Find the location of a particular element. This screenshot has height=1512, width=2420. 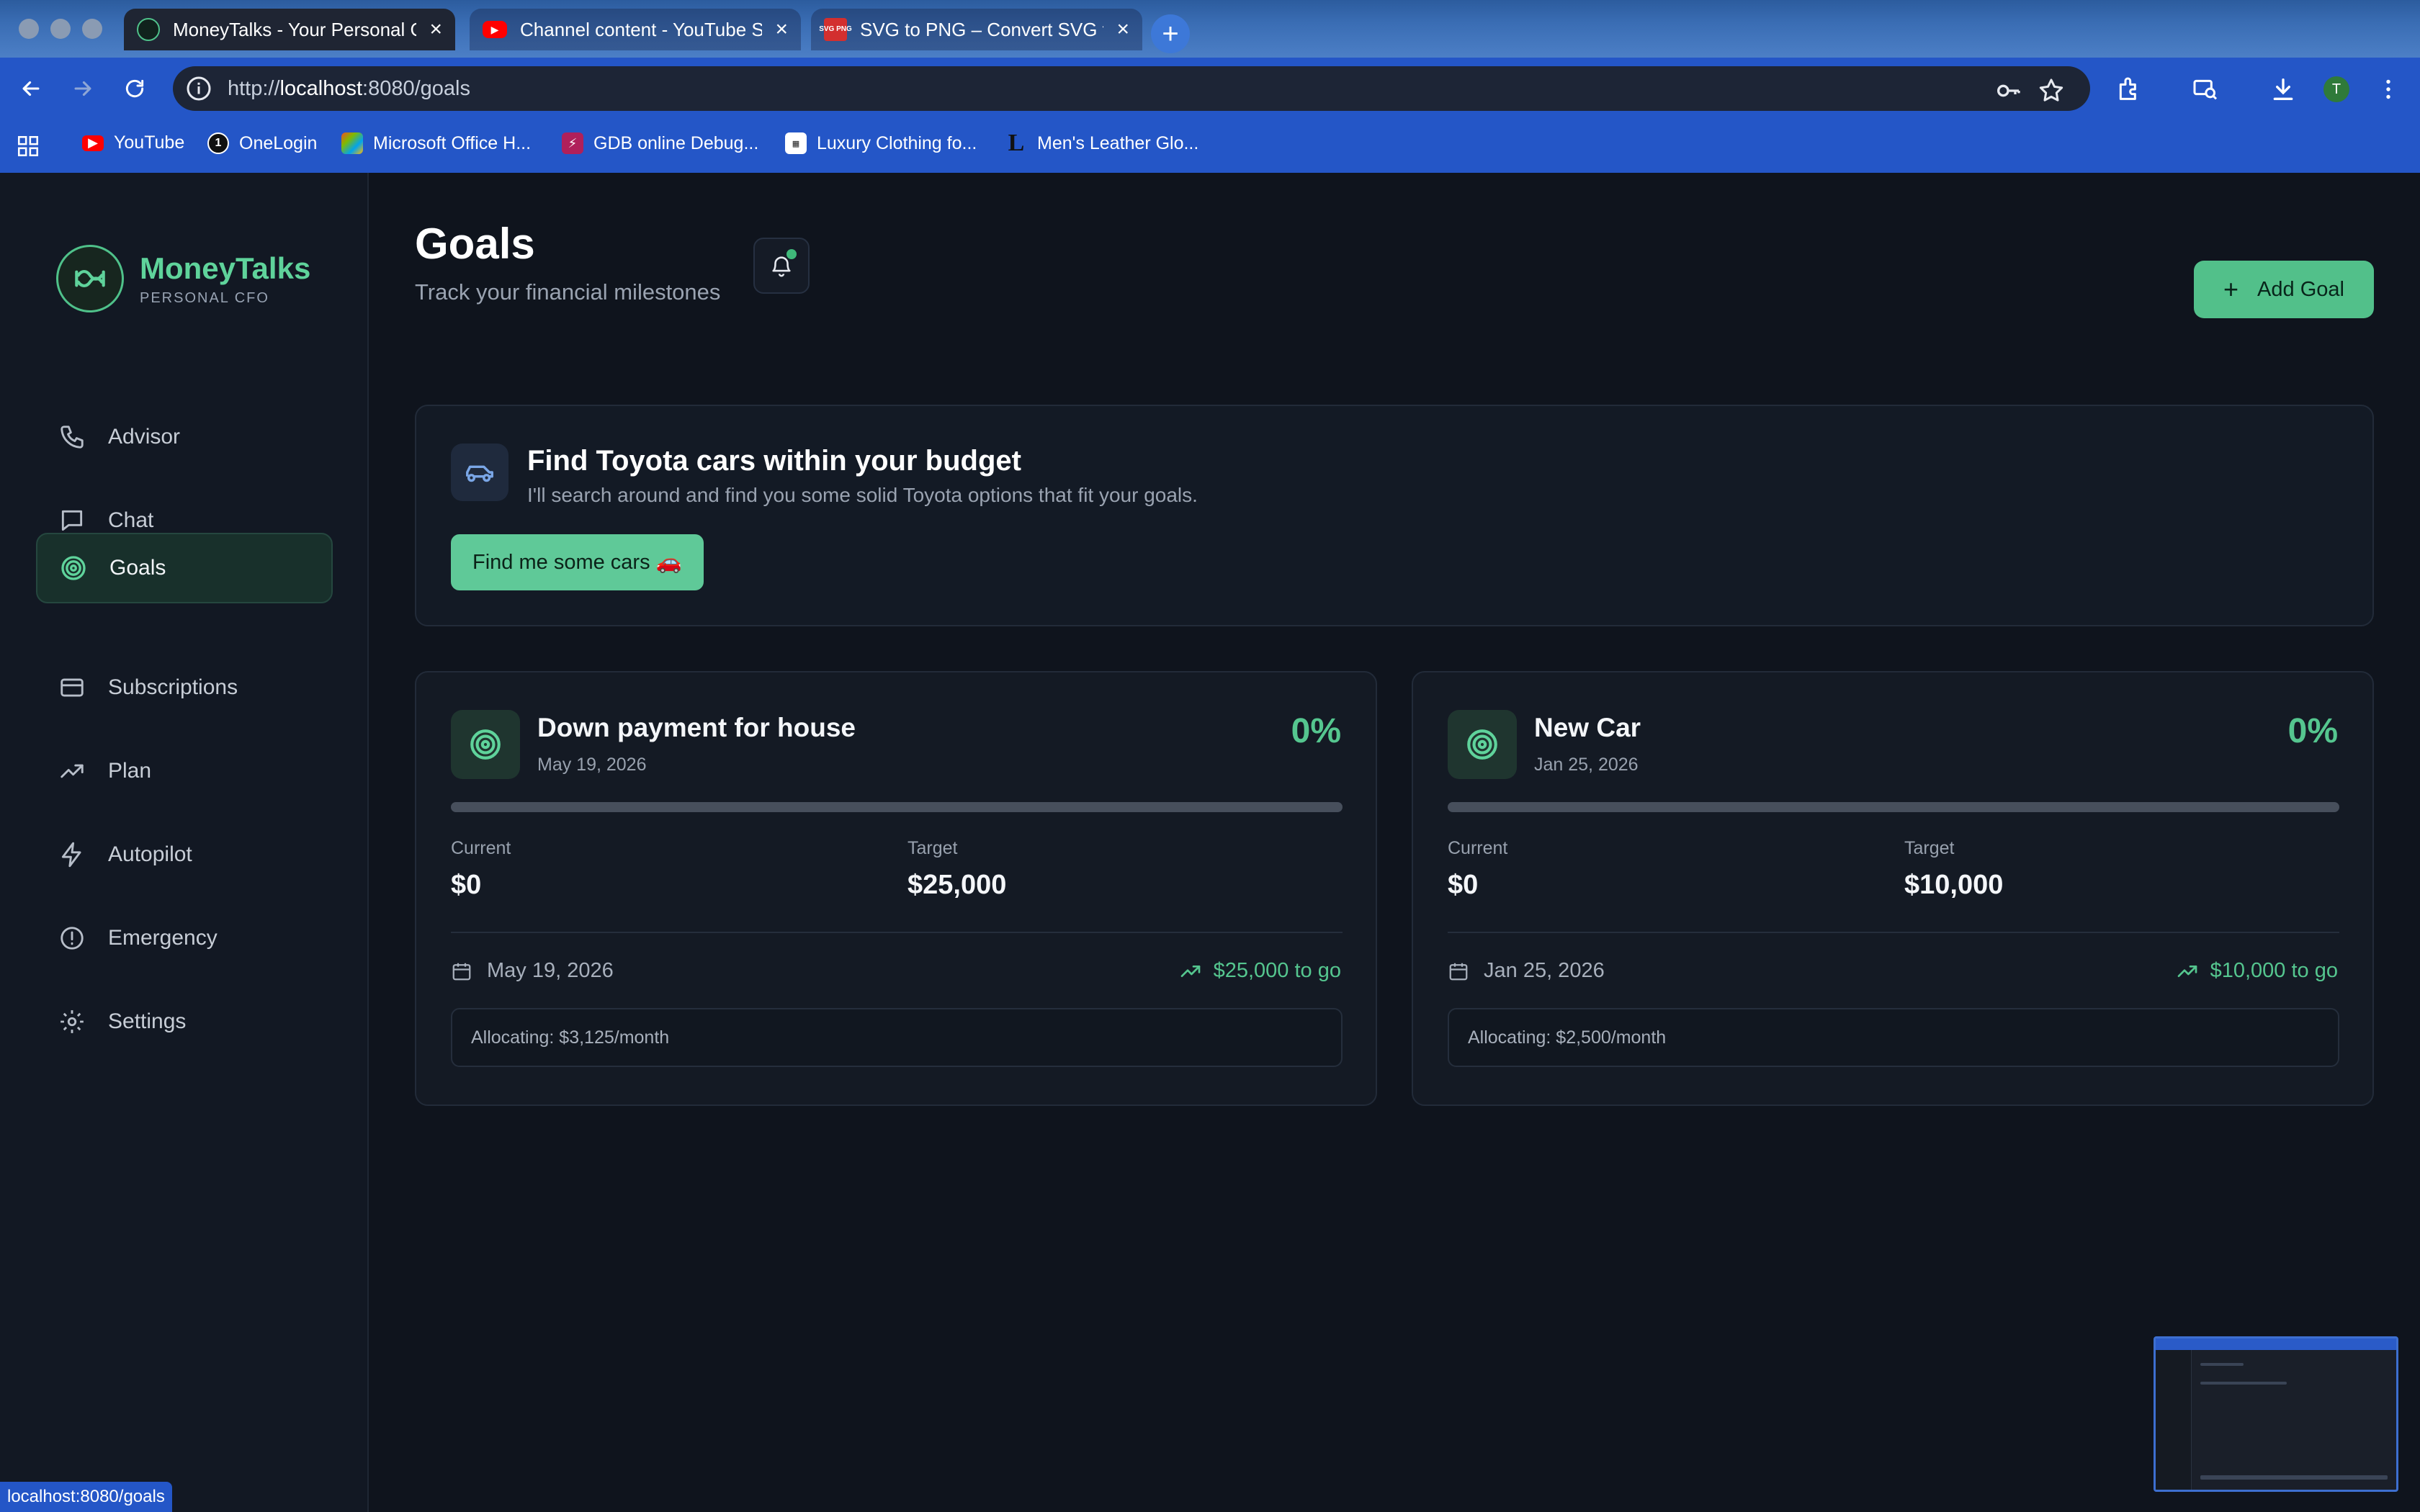

url-text: http://localhost:8080/goals is located at coordinates (349, 88).